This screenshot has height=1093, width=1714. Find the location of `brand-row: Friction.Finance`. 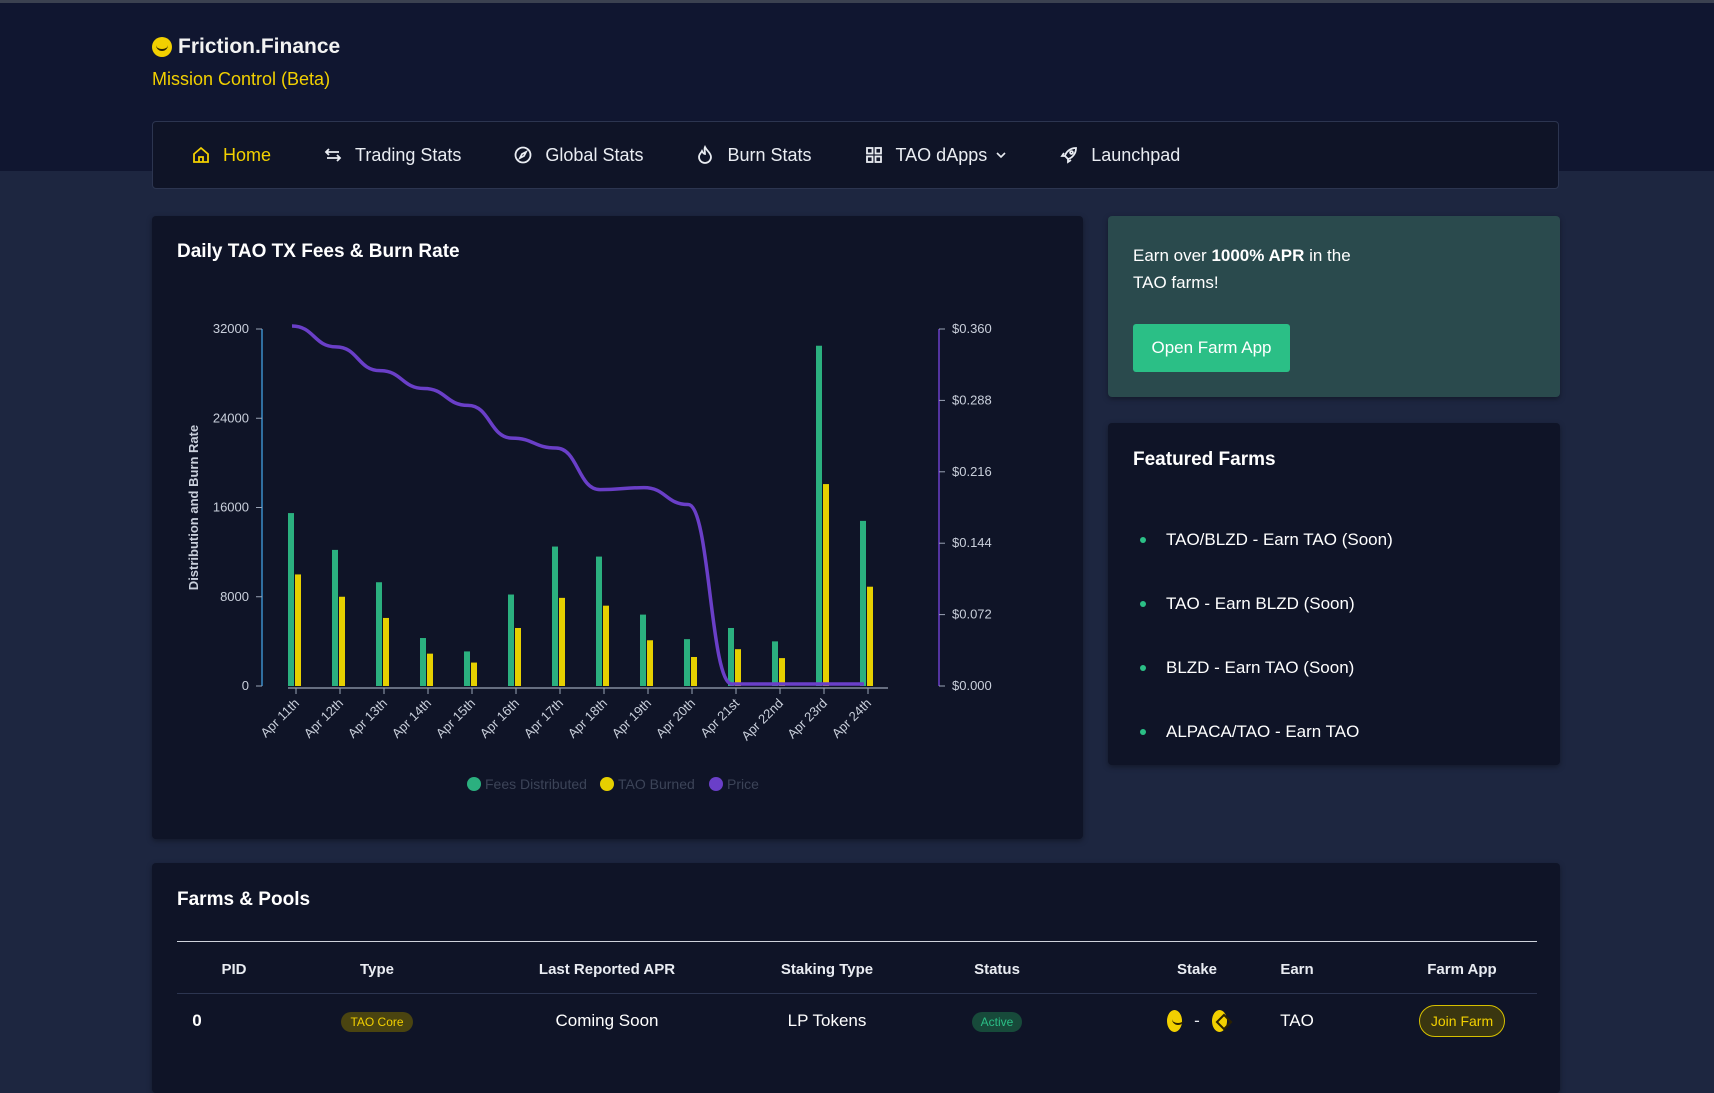

brand-row: Friction.Finance is located at coordinates (246, 47).